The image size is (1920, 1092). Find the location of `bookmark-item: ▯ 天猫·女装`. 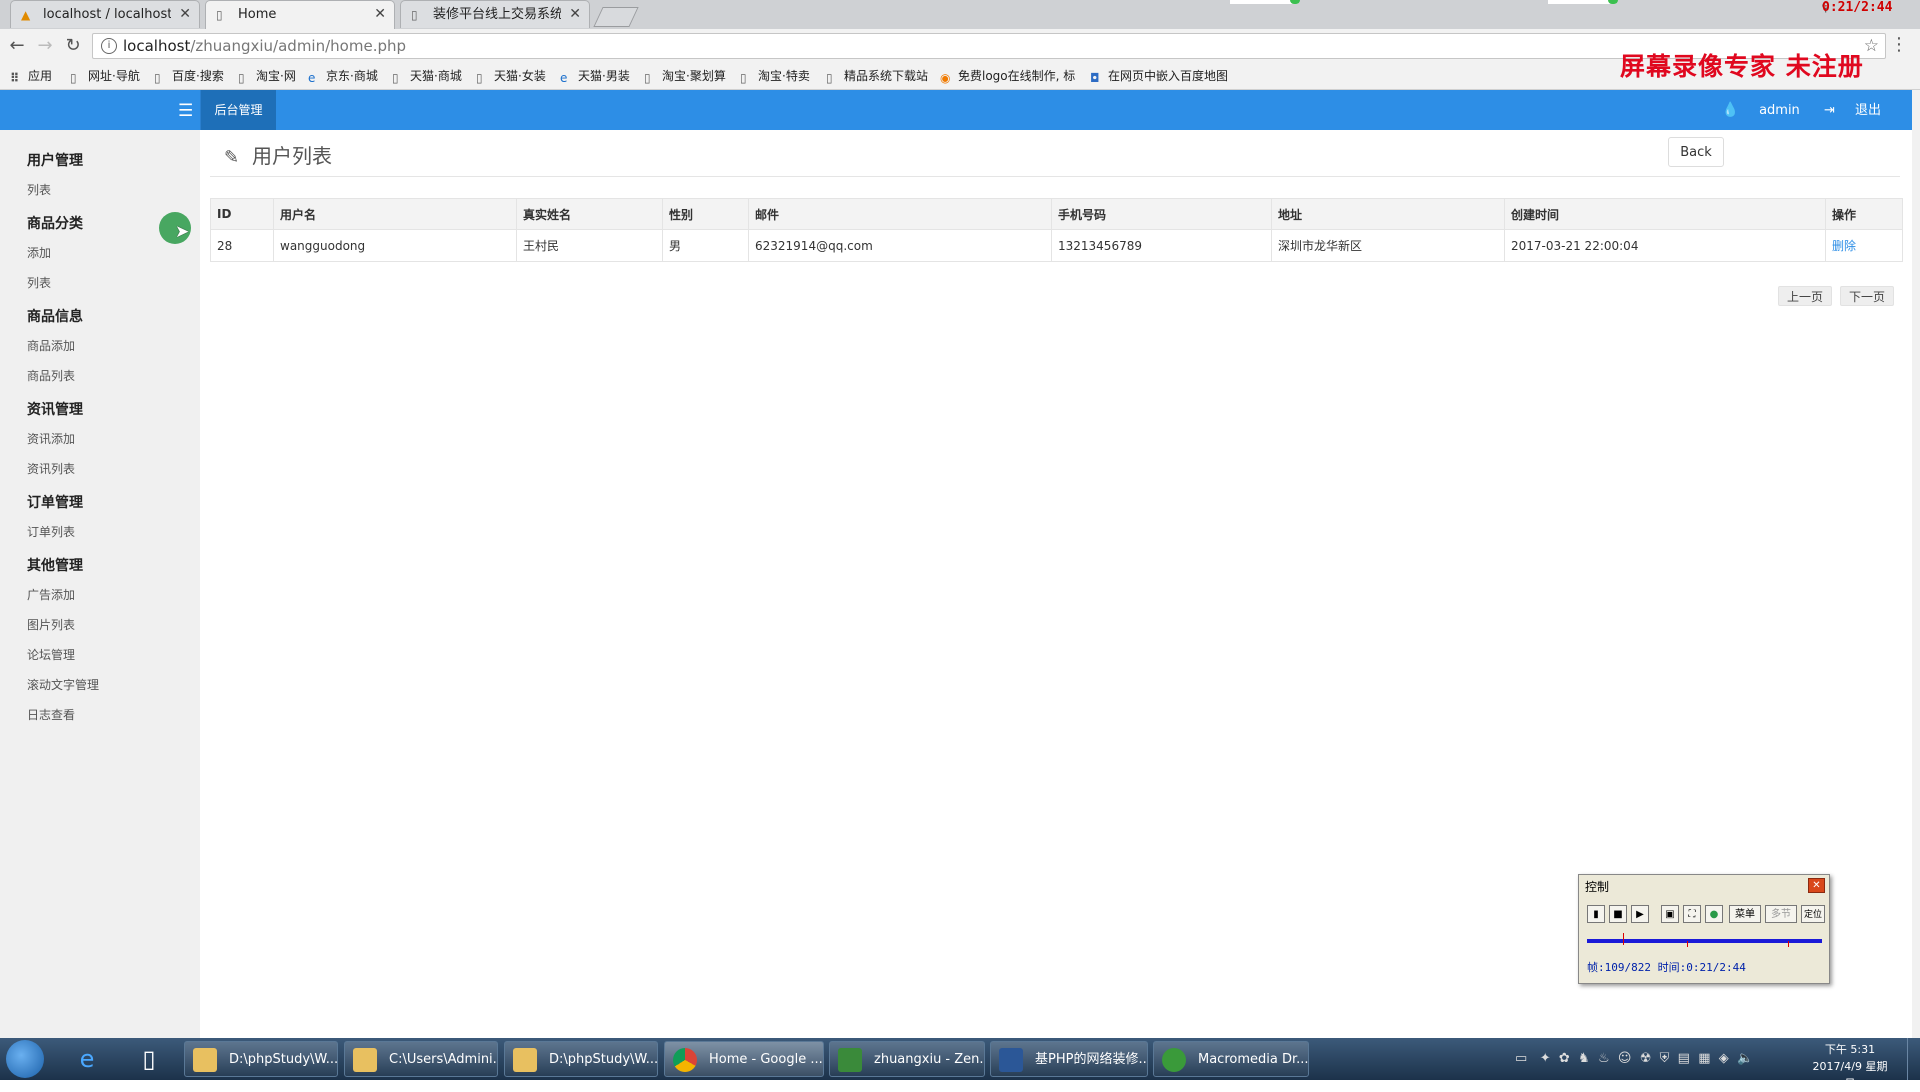

bookmark-item: ▯ 天猫·女装 is located at coordinates (511, 76).